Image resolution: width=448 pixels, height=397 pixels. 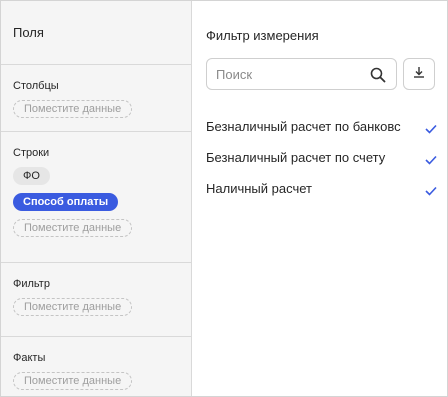 I want to click on columns-section: Столбцы Поместите данные, so click(x=96, y=98).